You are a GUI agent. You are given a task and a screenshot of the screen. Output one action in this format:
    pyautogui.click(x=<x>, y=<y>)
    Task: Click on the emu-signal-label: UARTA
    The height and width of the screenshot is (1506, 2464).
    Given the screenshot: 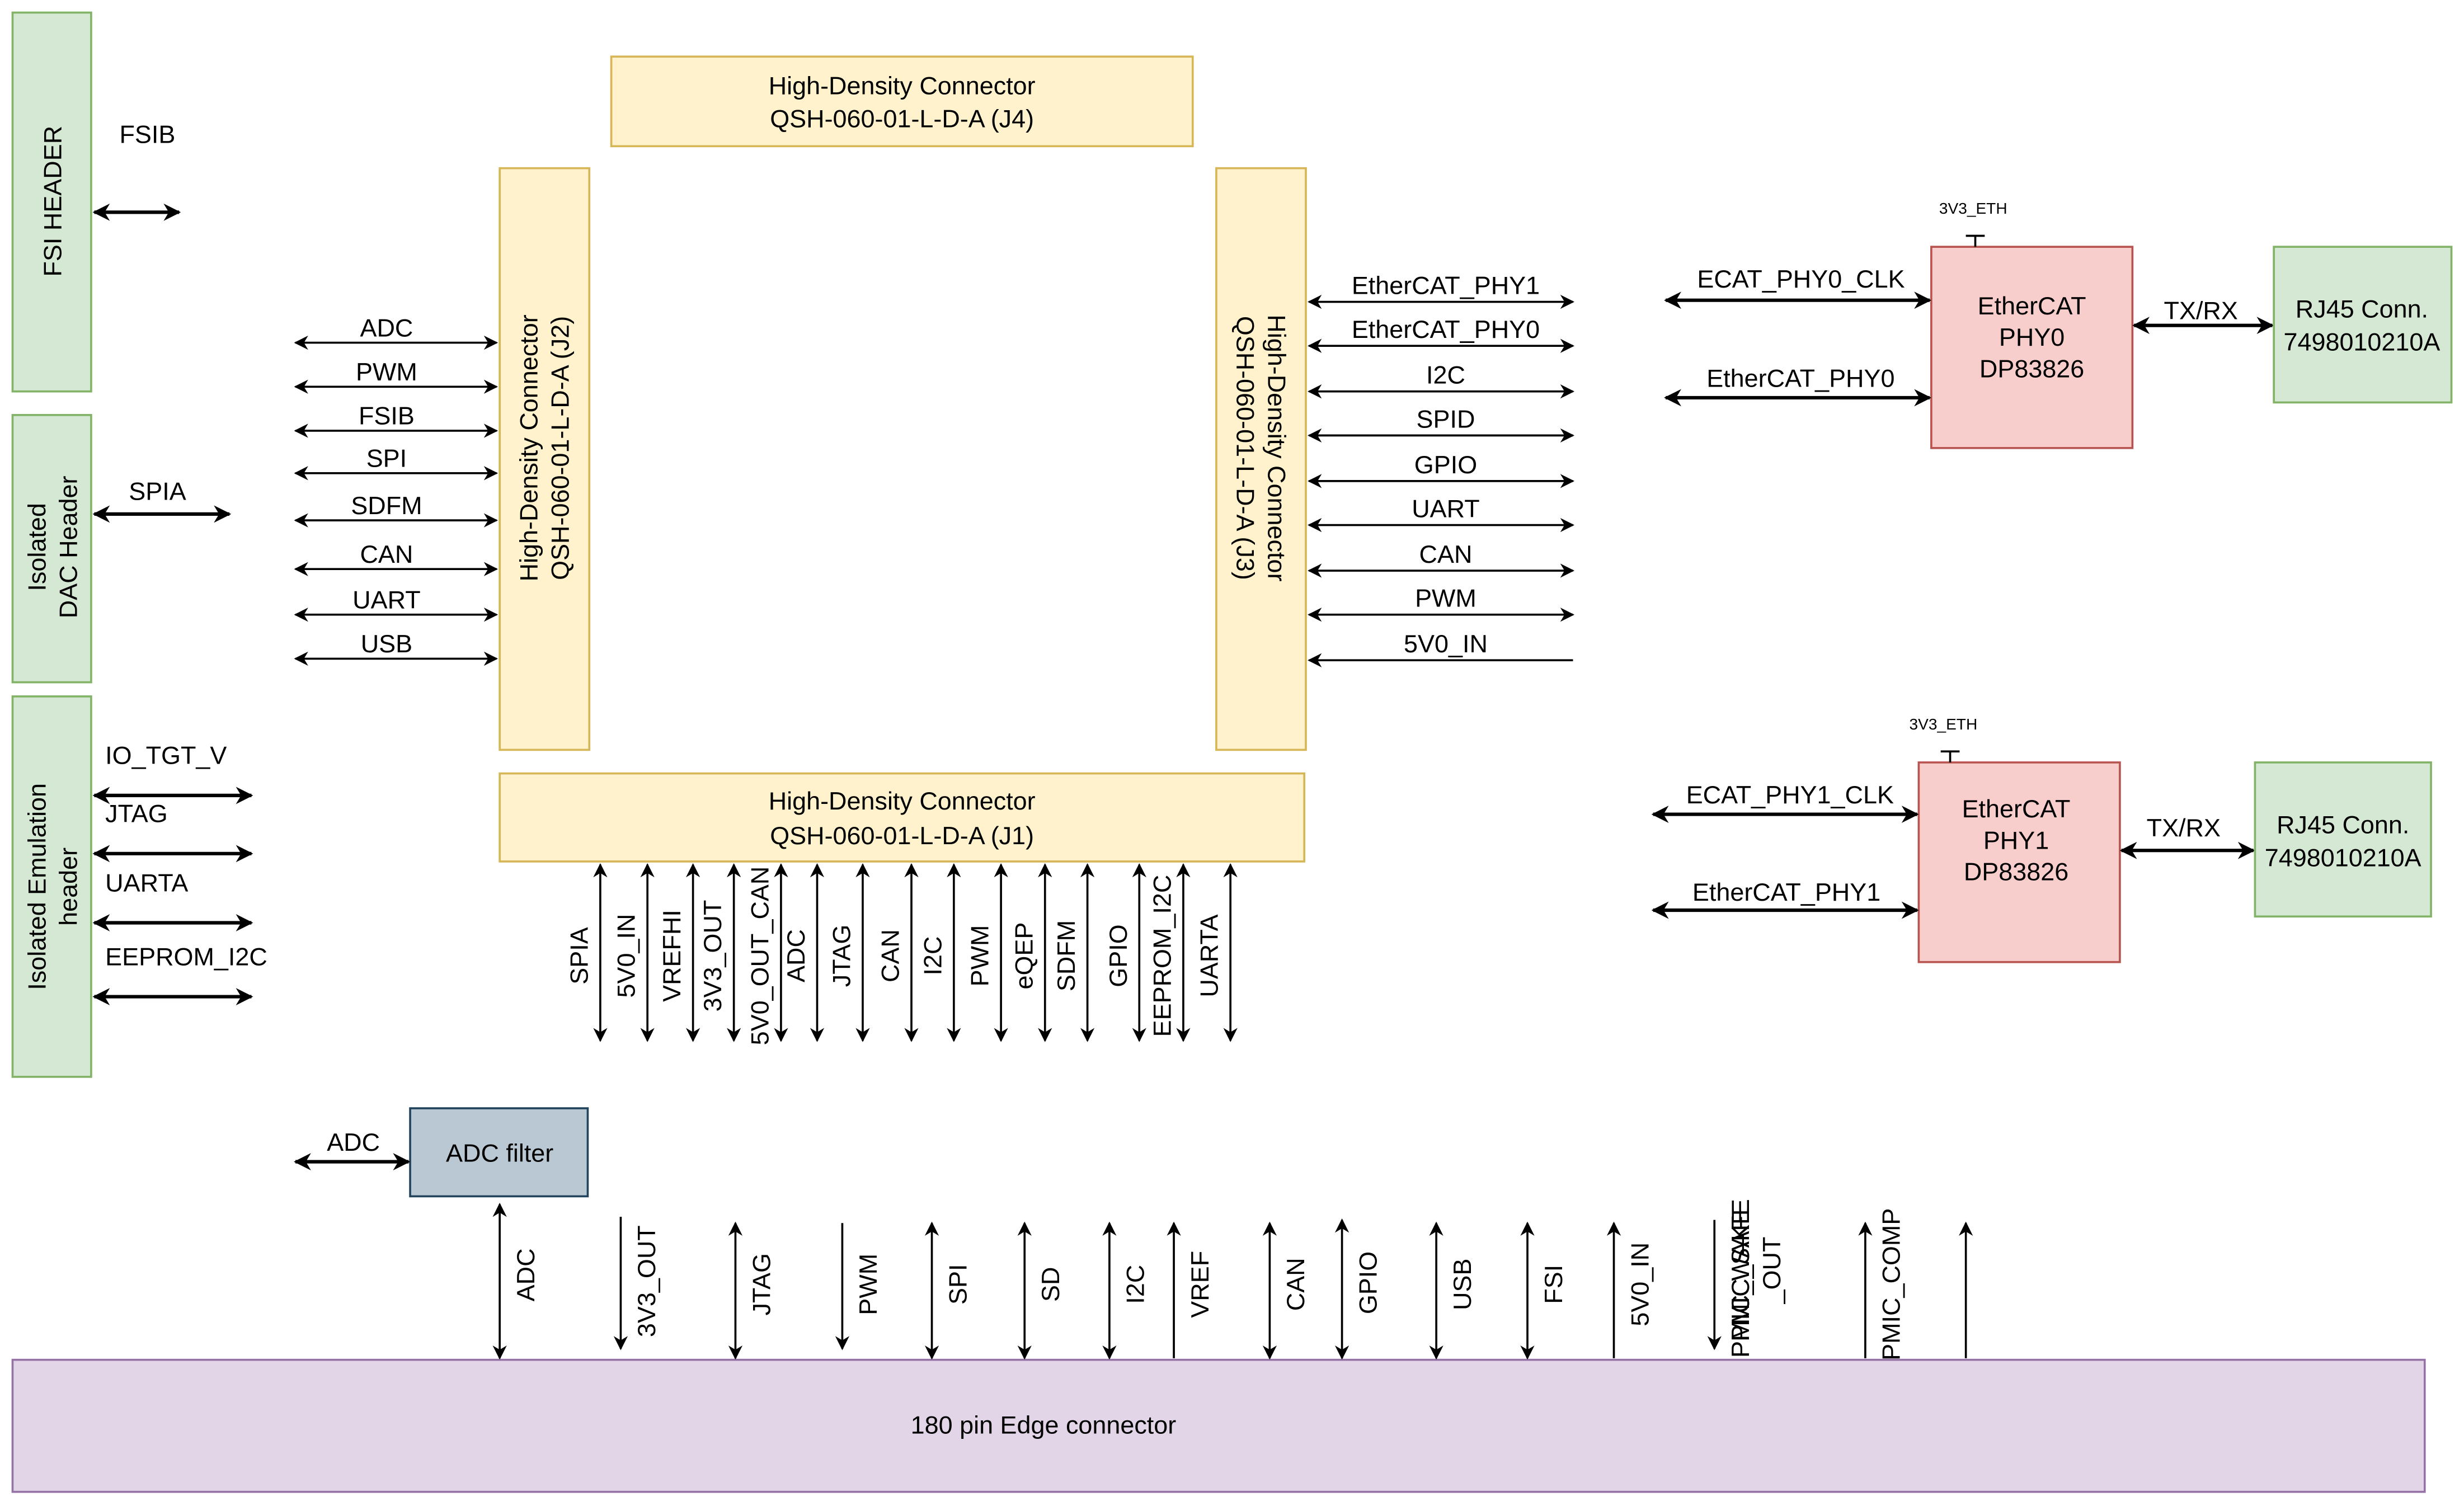 What is the action you would take?
    pyautogui.click(x=146, y=882)
    